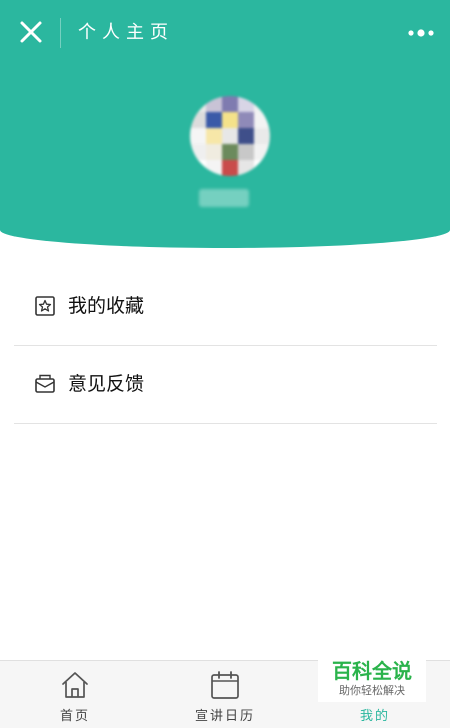 Image resolution: width=450 pixels, height=728 pixels. What do you see at coordinates (374, 716) in the screenshot?
I see `tab-label: 我的` at bounding box center [374, 716].